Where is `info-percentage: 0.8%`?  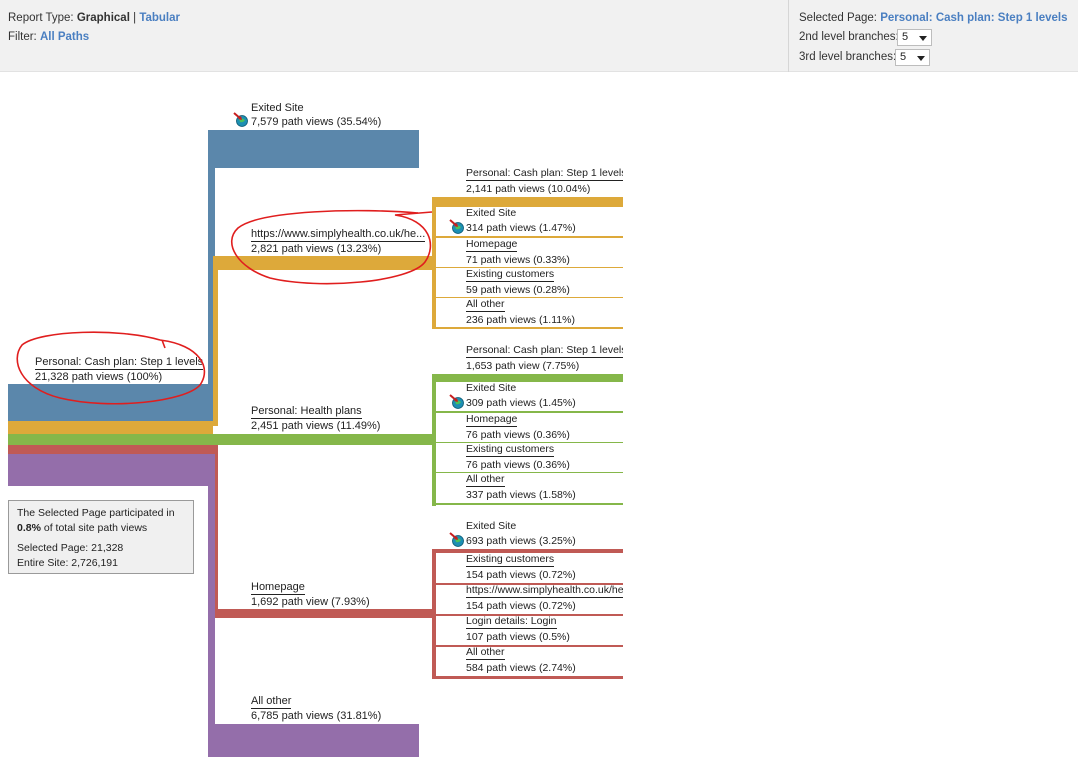 info-percentage: 0.8% is located at coordinates (29, 528).